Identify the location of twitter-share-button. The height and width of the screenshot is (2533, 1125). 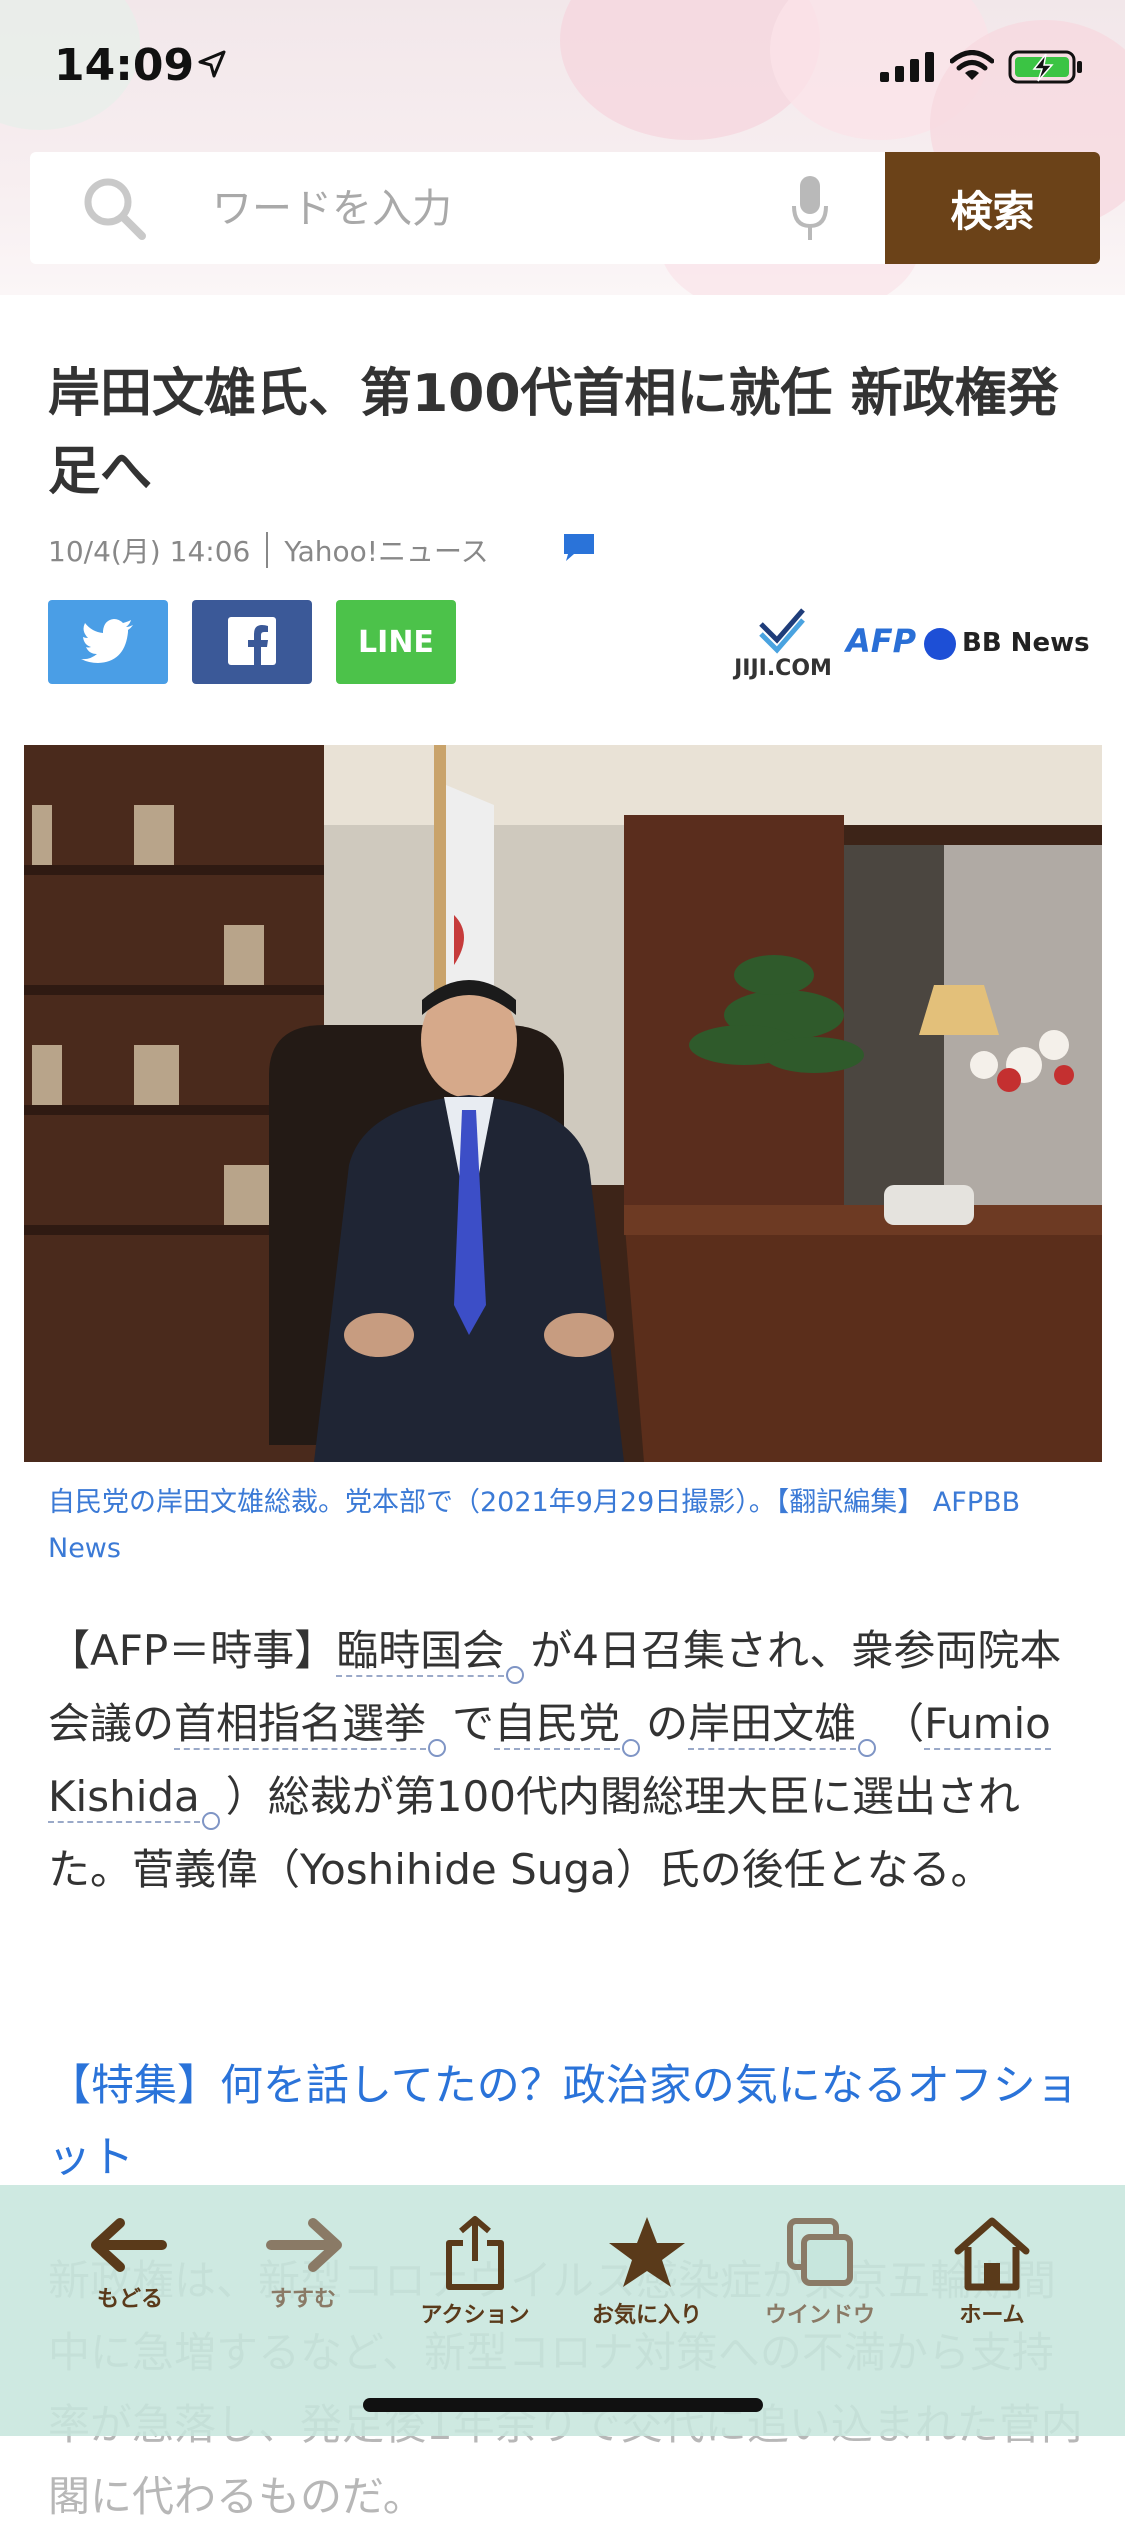
(108, 642).